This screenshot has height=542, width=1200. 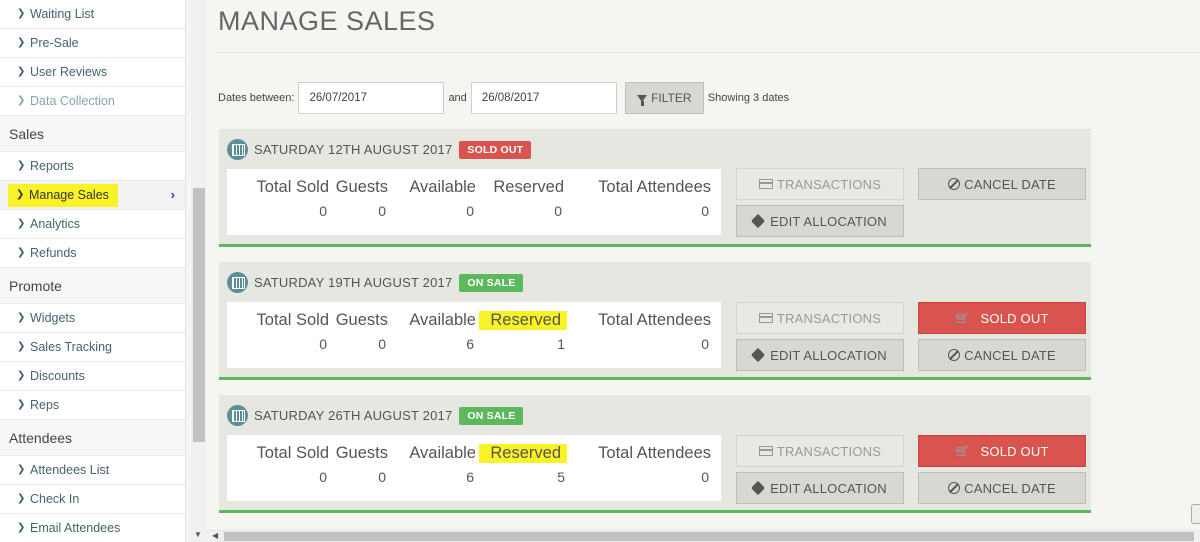 I want to click on horizontal-scrollbar-thumb, so click(x=709, y=536).